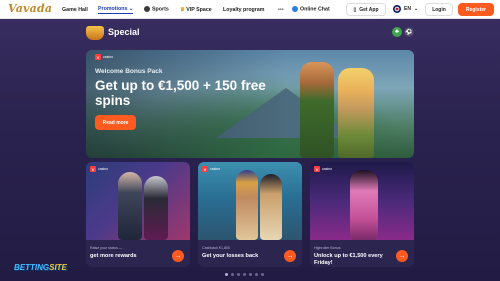  I want to click on hero-title: Get up to €1,500 + 150 free spins, so click(180, 93).